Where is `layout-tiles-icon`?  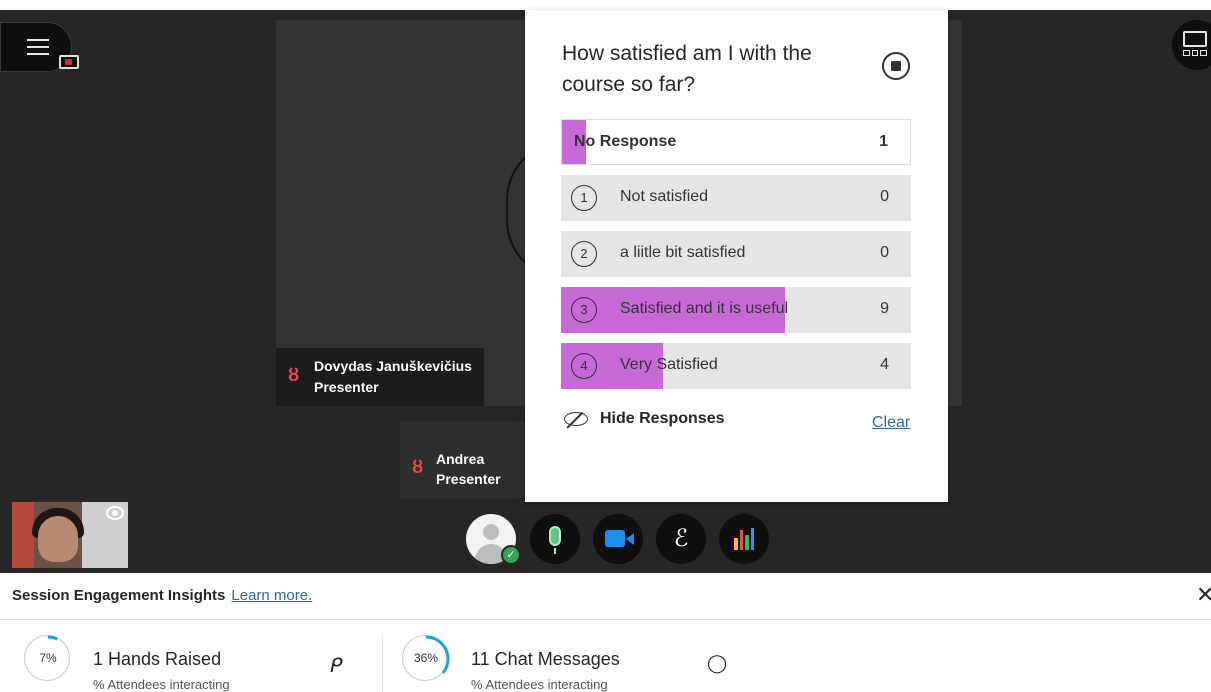 layout-tiles-icon is located at coordinates (1195, 53).